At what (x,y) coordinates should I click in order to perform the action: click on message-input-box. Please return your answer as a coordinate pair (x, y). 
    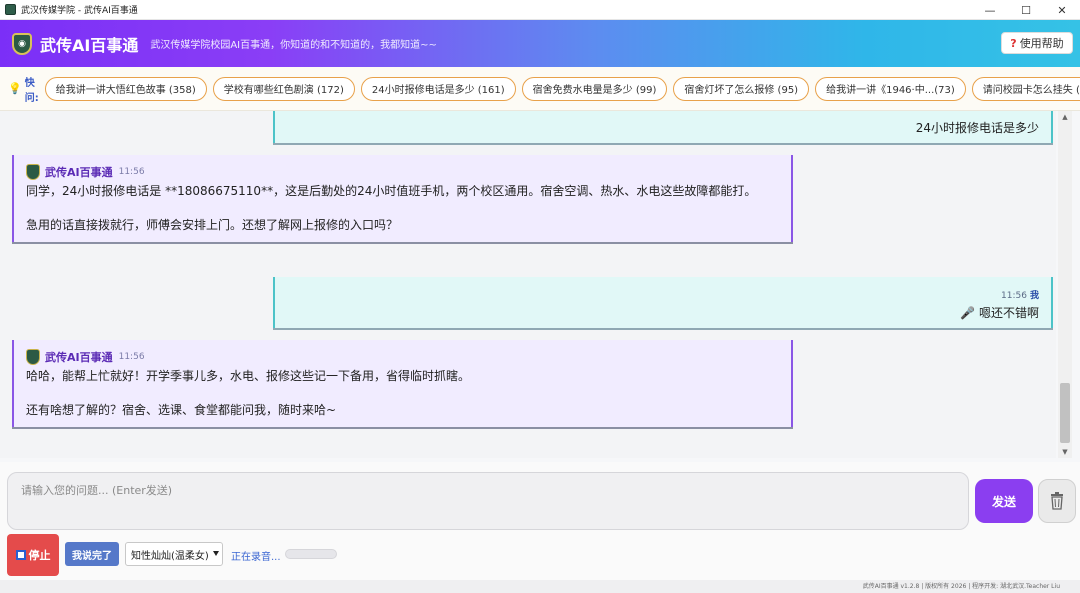
    Looking at the image, I should click on (488, 501).